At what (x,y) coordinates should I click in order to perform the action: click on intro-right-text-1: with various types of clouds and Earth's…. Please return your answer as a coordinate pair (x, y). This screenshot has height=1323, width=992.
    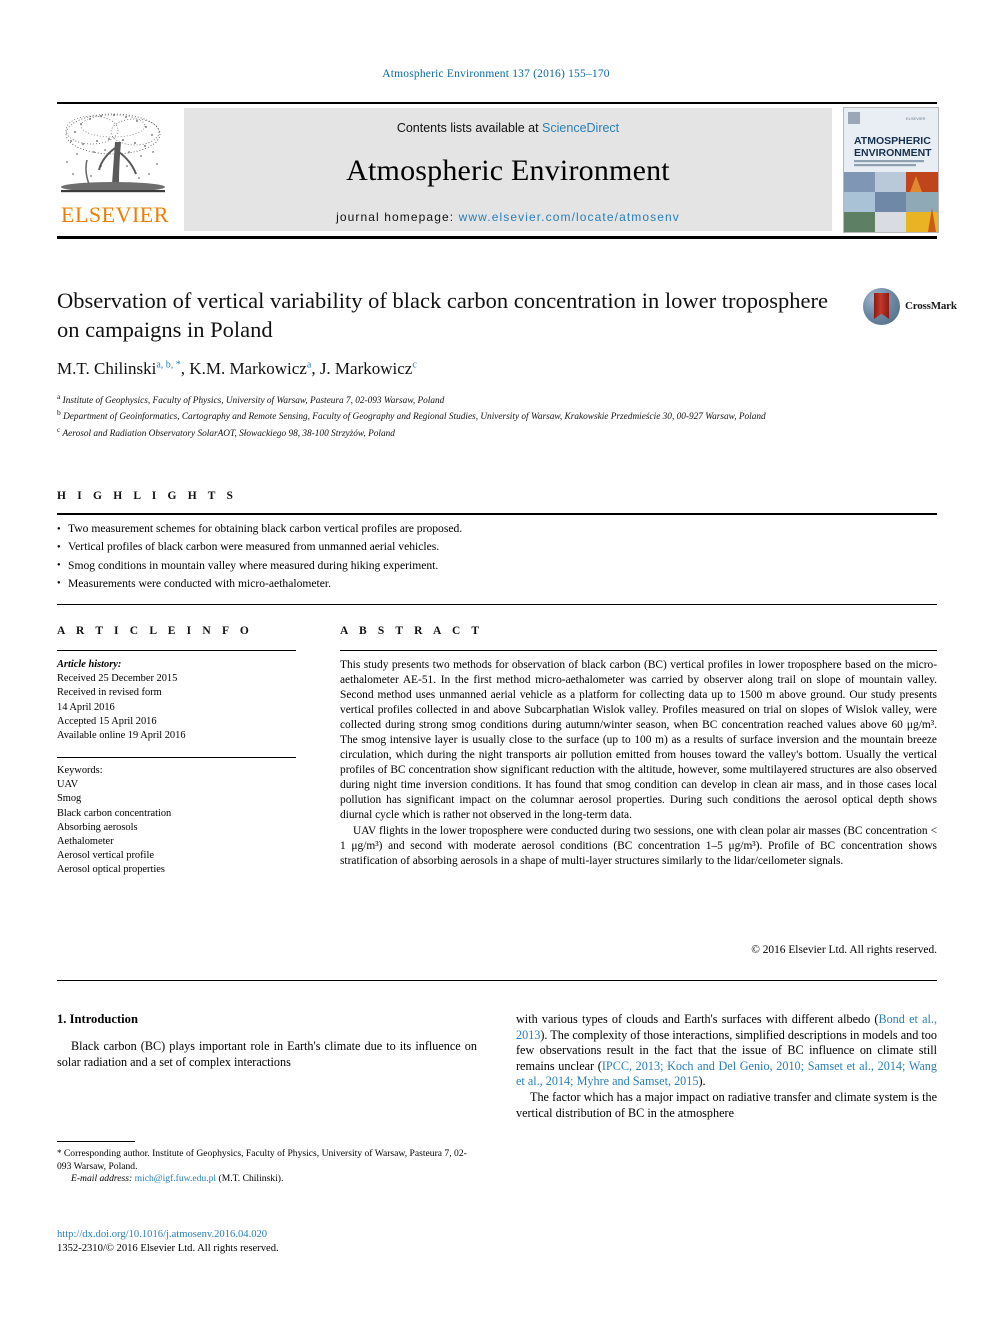
    Looking at the image, I should click on (697, 1019).